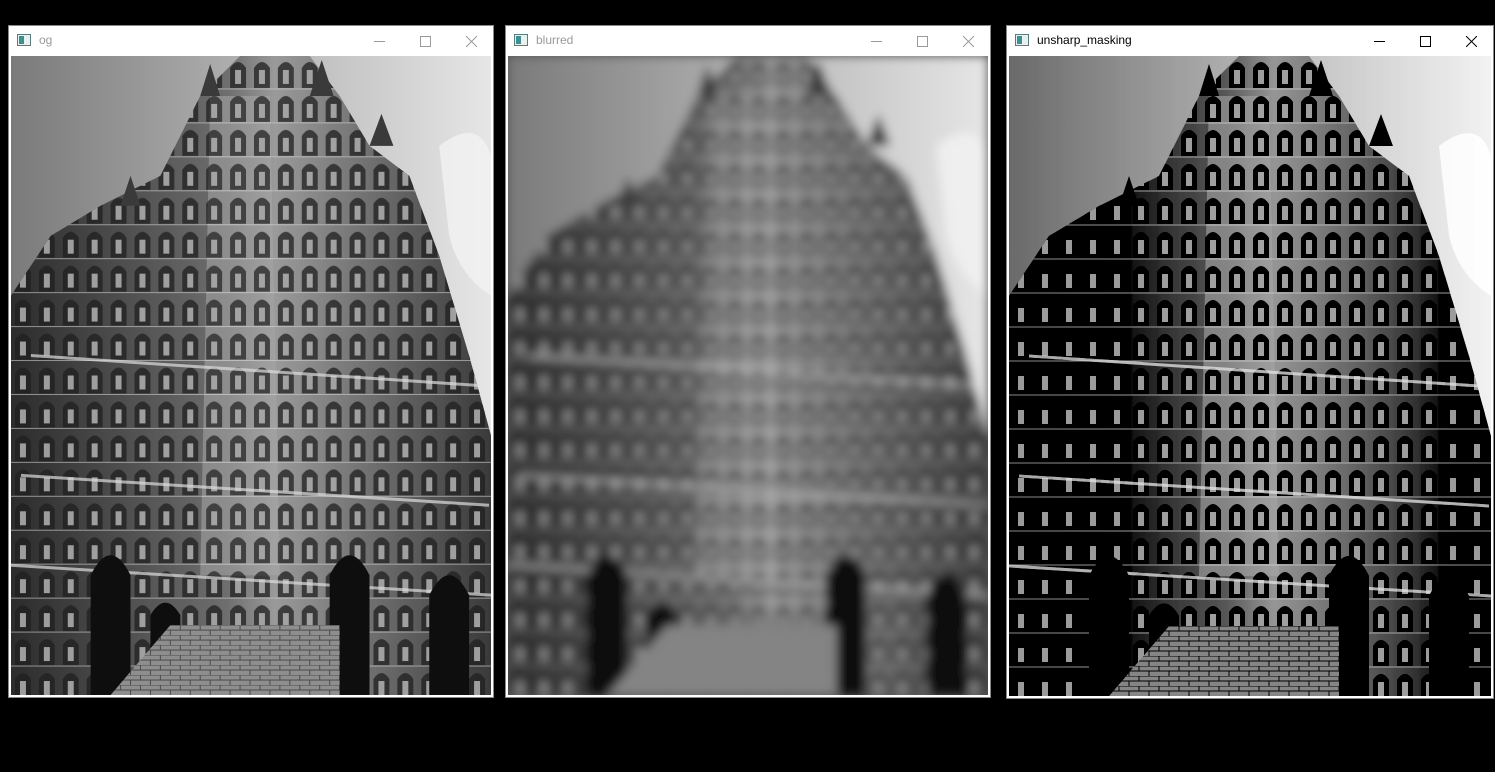  What do you see at coordinates (748, 41) in the screenshot?
I see `window-blurred-titlebar: blurred` at bounding box center [748, 41].